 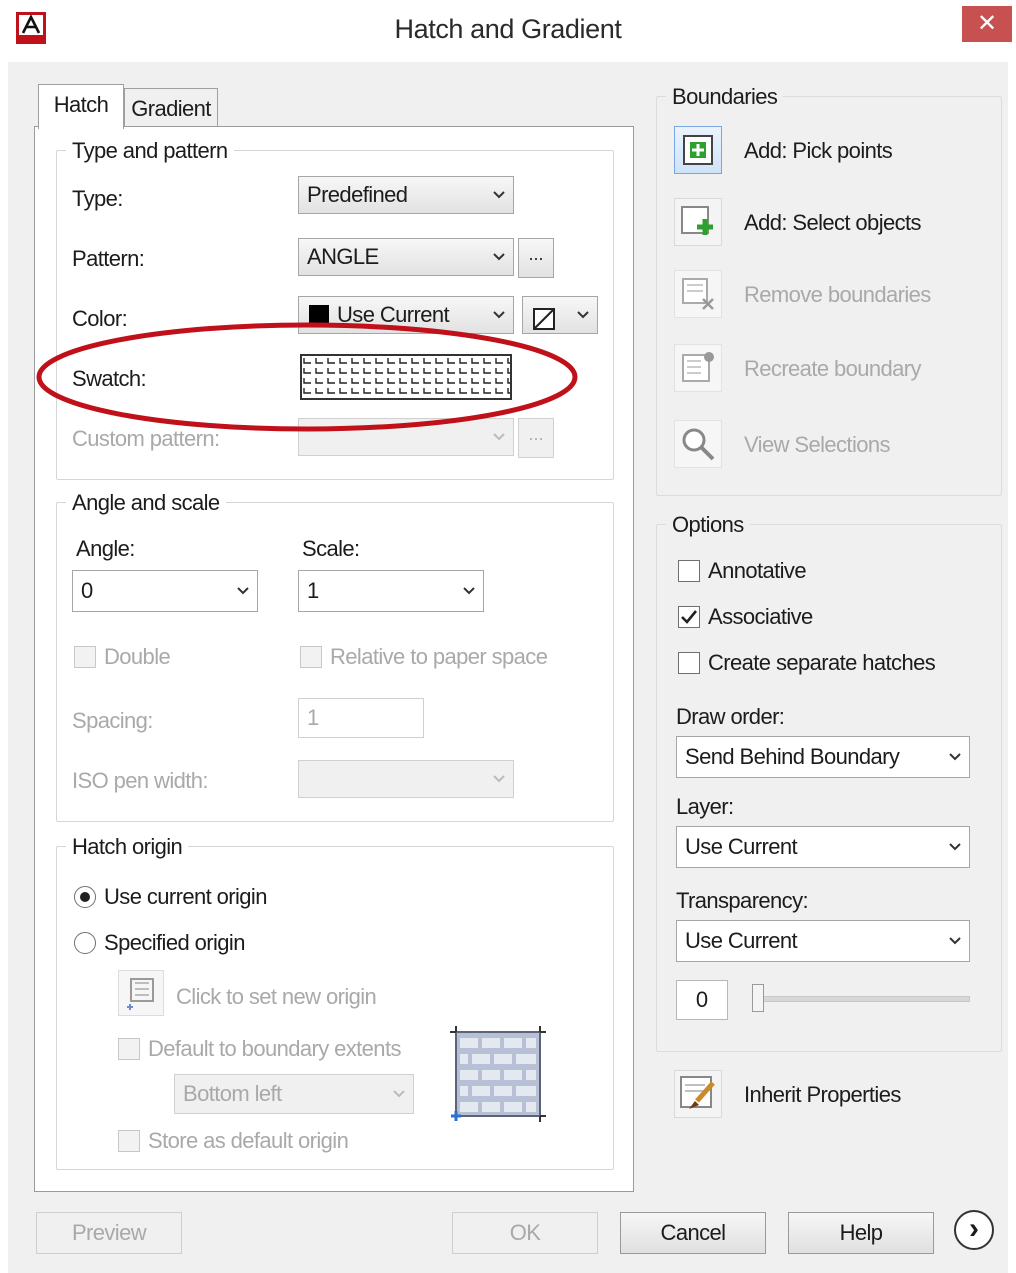 What do you see at coordinates (741, 846) in the screenshot?
I see `layer-value: Use Current` at bounding box center [741, 846].